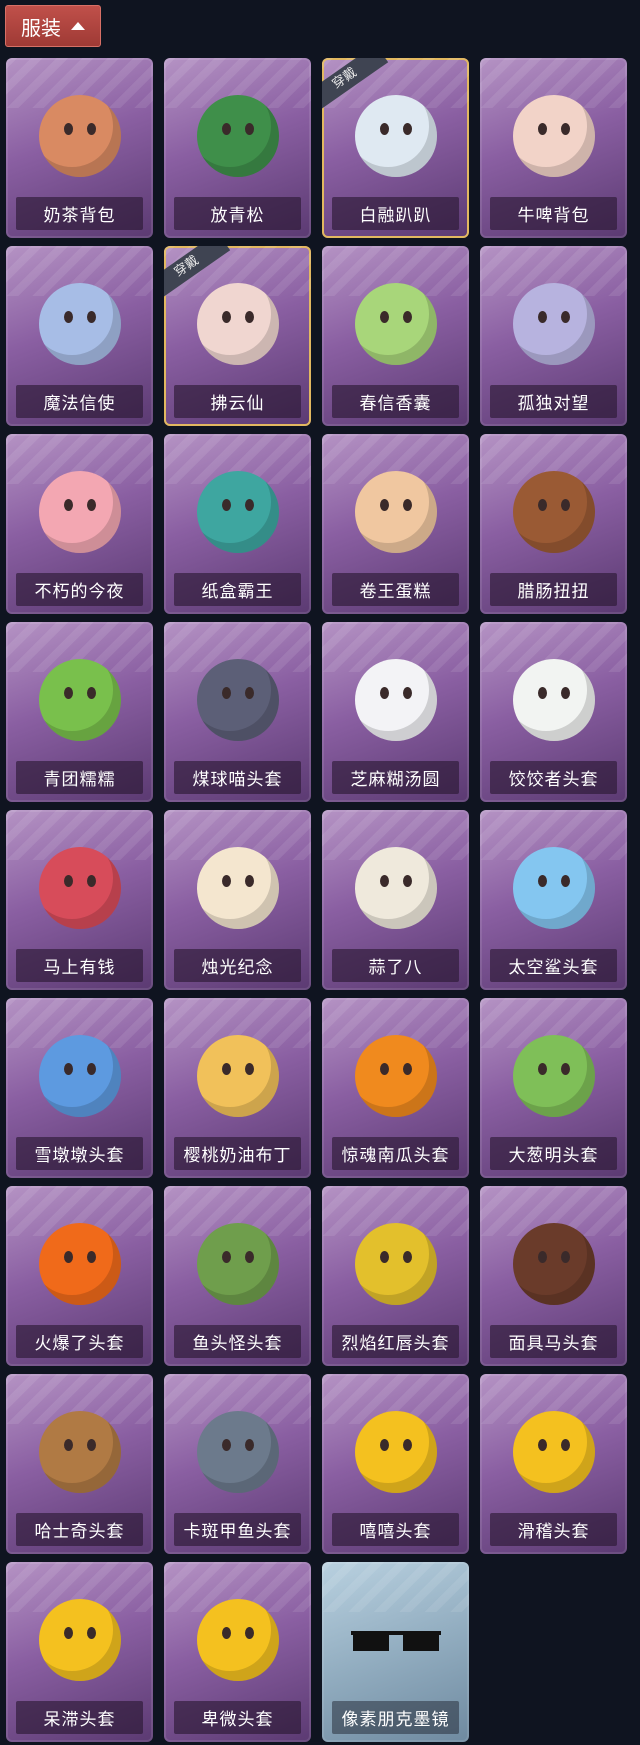  What do you see at coordinates (395, 777) in the screenshot?
I see `costume-item-name: 芝麻糊汤圆` at bounding box center [395, 777].